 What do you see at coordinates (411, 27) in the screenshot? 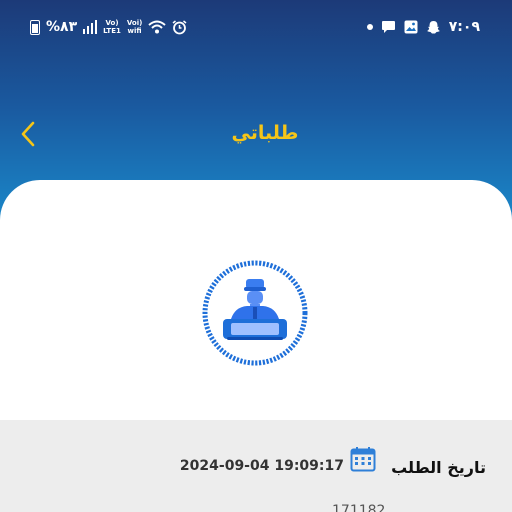
I see `gallery-icon` at bounding box center [411, 27].